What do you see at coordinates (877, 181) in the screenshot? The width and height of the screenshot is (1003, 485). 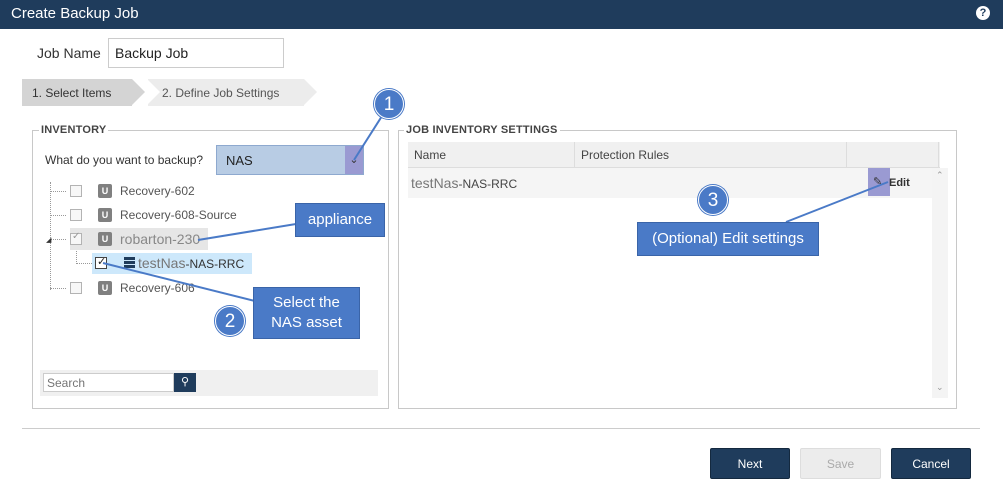 I see `pencil-icon: ✎` at bounding box center [877, 181].